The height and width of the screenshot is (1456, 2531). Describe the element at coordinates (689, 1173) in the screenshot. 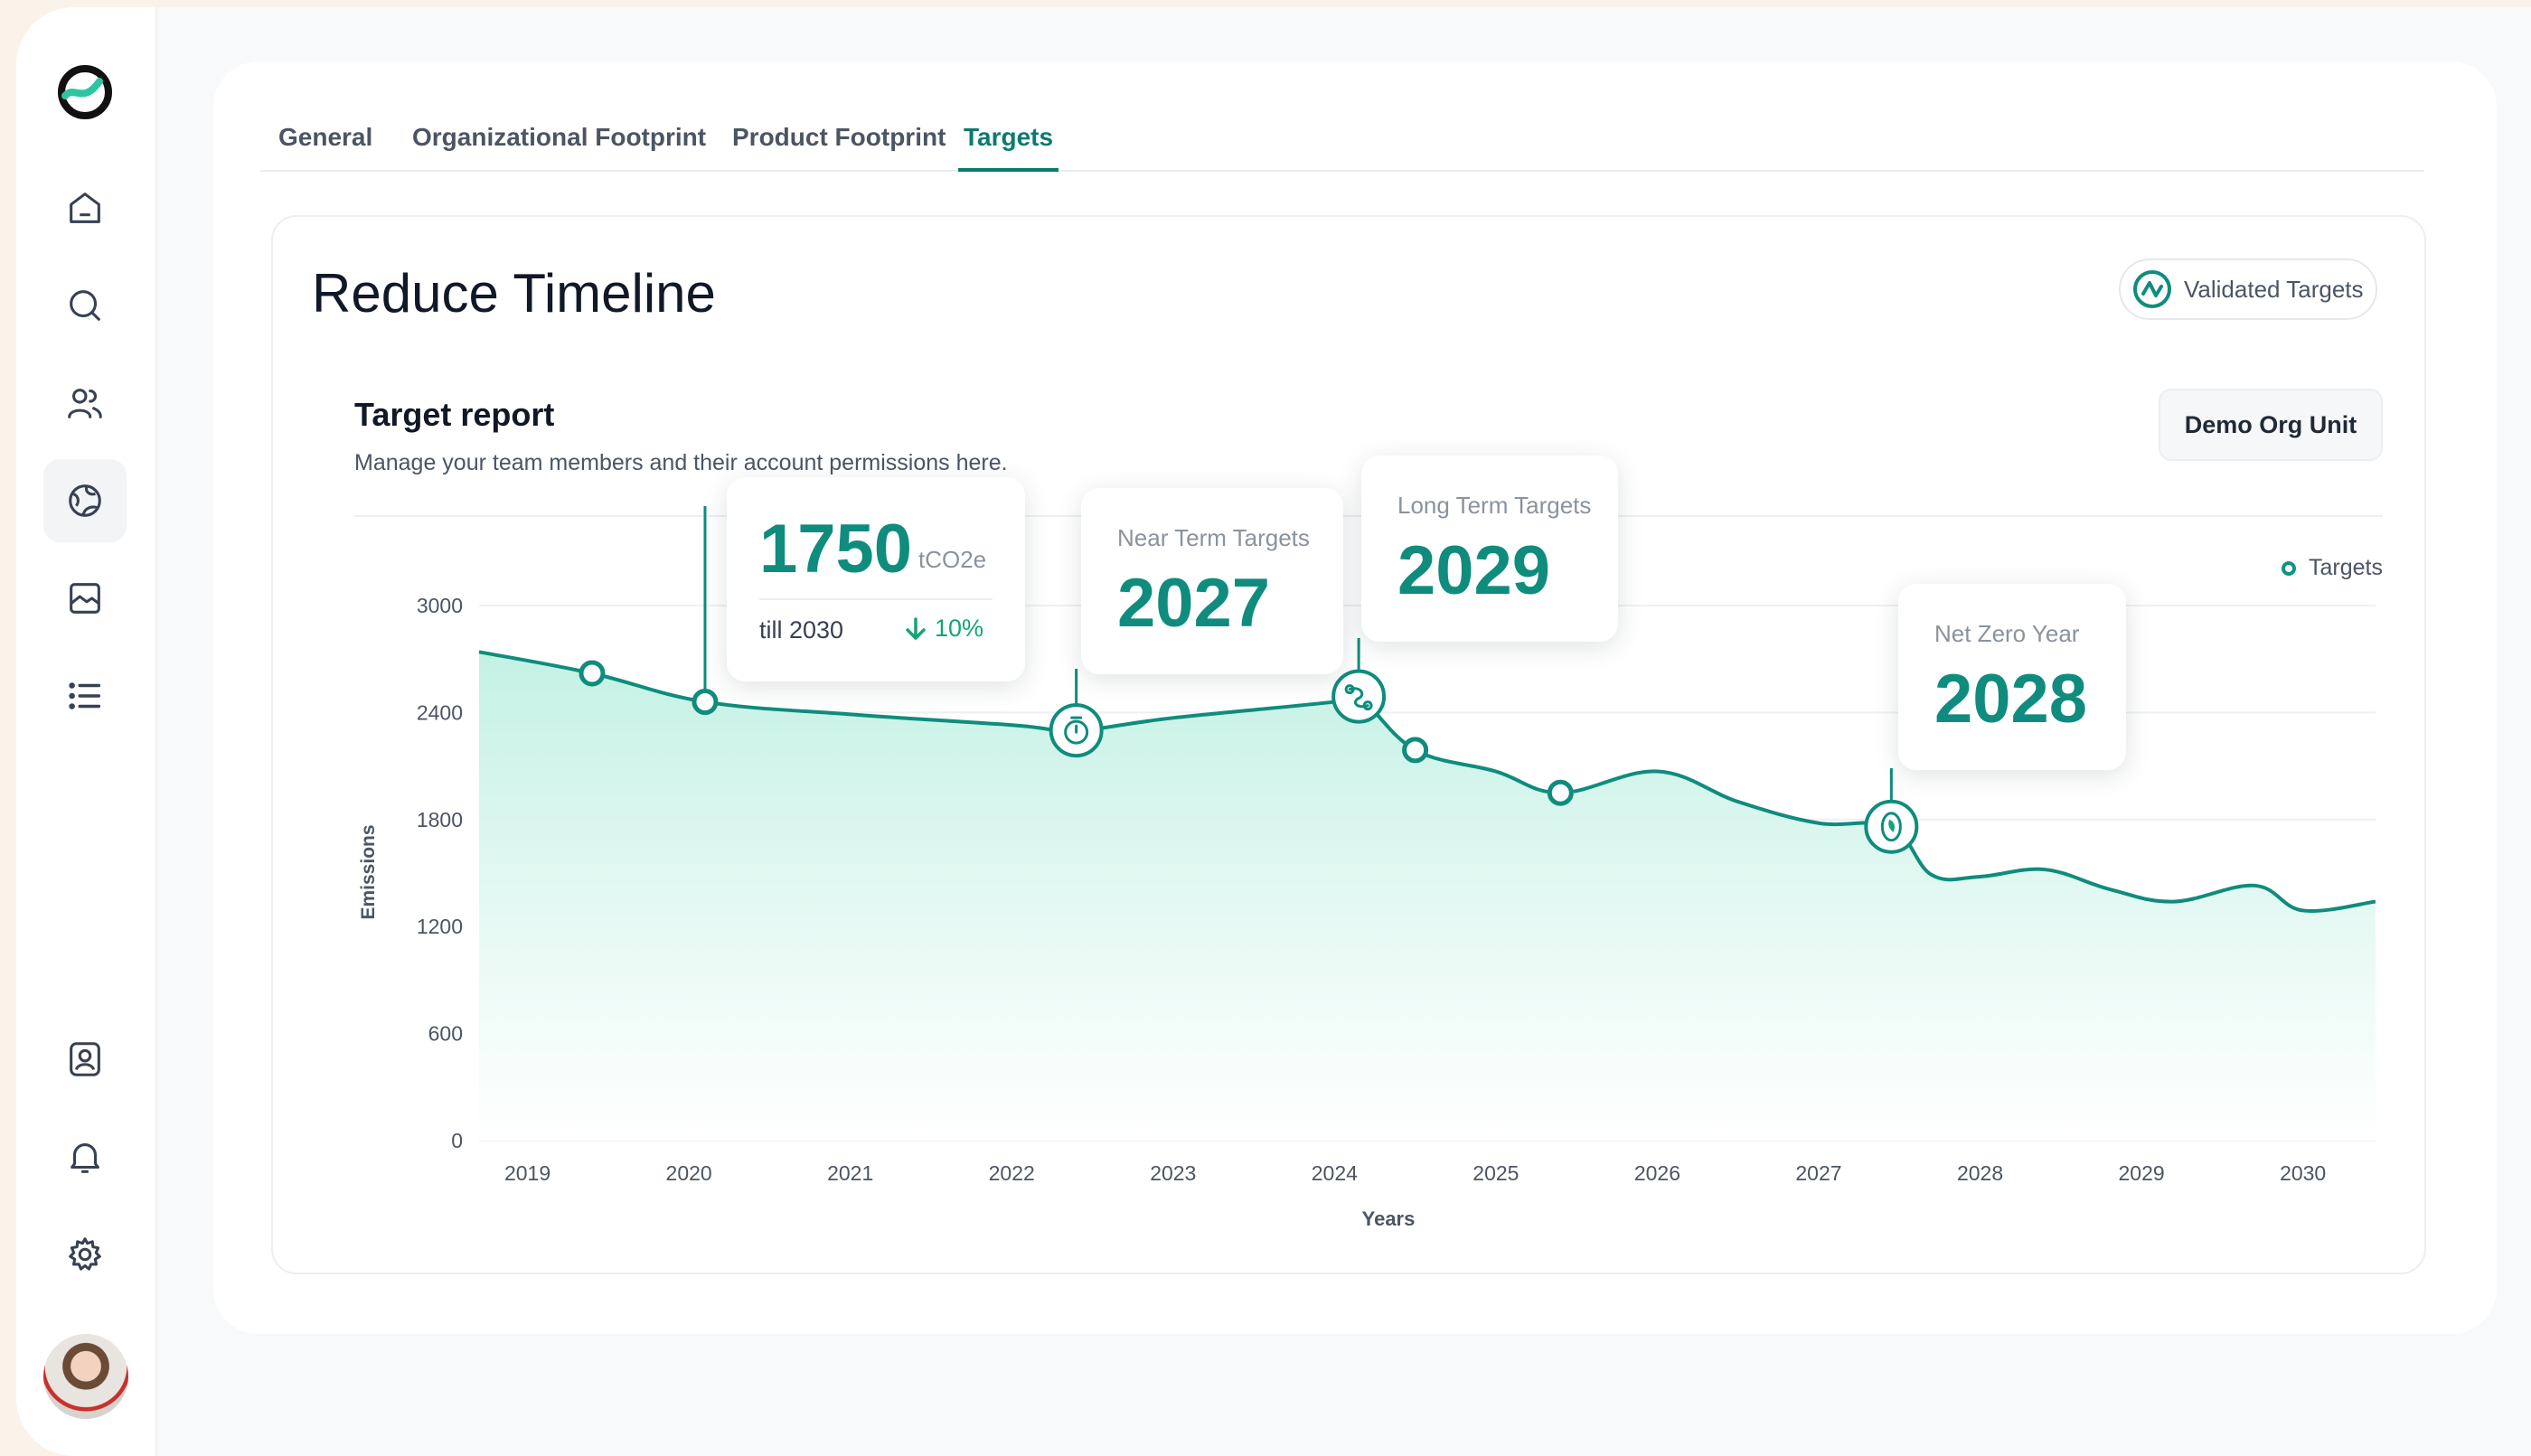

I see `x-tick-label: 2020` at that location.